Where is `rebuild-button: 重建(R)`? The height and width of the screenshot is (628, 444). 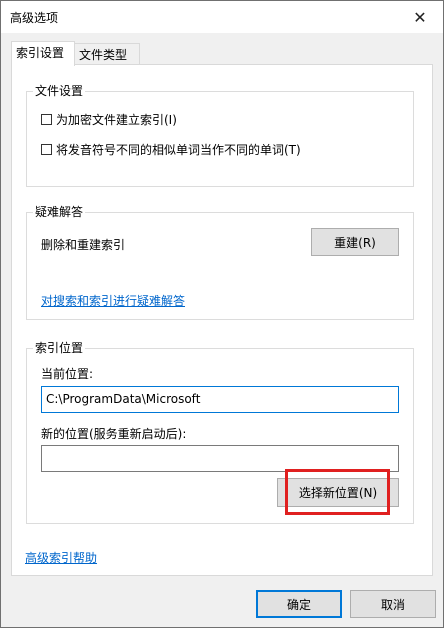 rebuild-button: 重建(R) is located at coordinates (355, 242).